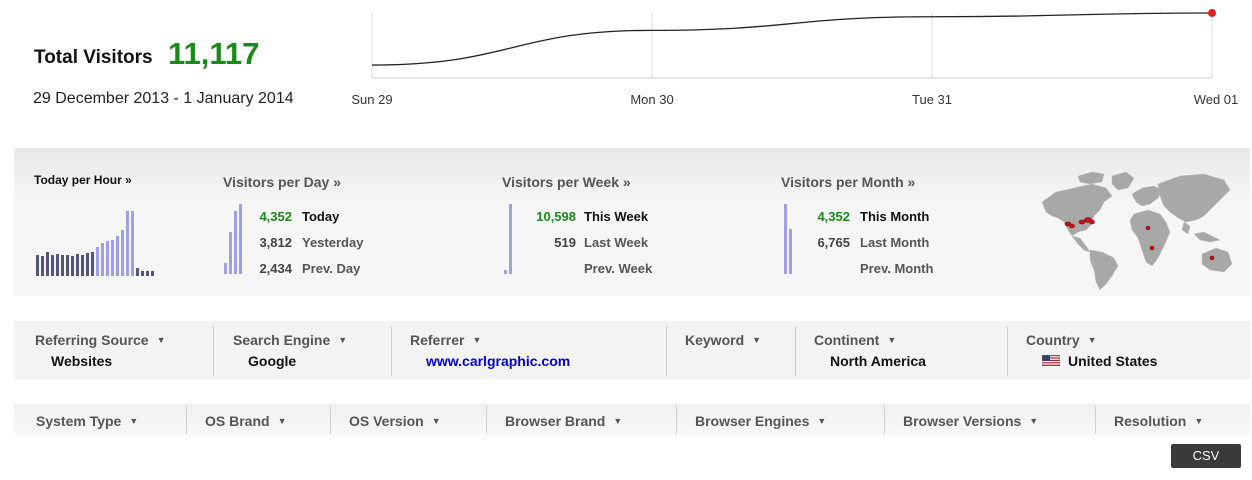 The image size is (1252, 480). I want to click on resolution-dropdown: Resolution ▼, so click(1158, 421).